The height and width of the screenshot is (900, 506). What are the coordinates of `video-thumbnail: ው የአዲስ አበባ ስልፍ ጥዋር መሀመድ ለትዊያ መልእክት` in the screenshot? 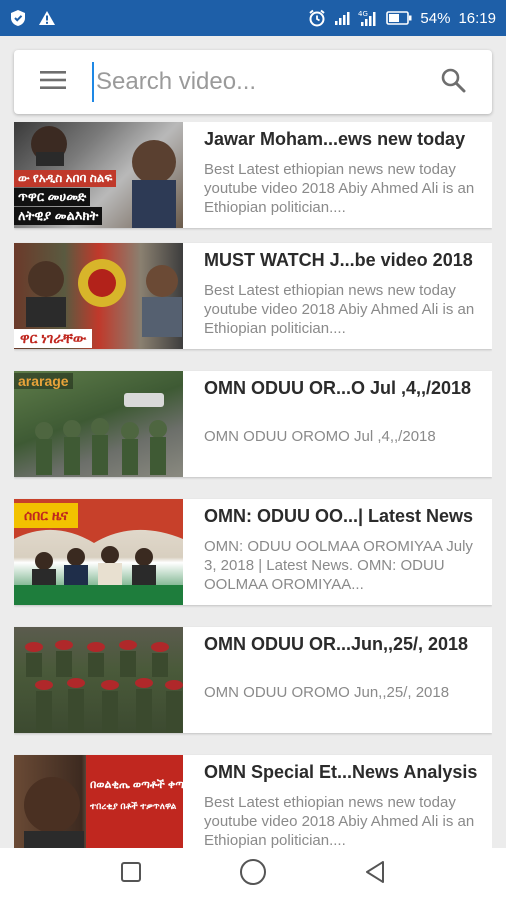 It's located at (98, 175).